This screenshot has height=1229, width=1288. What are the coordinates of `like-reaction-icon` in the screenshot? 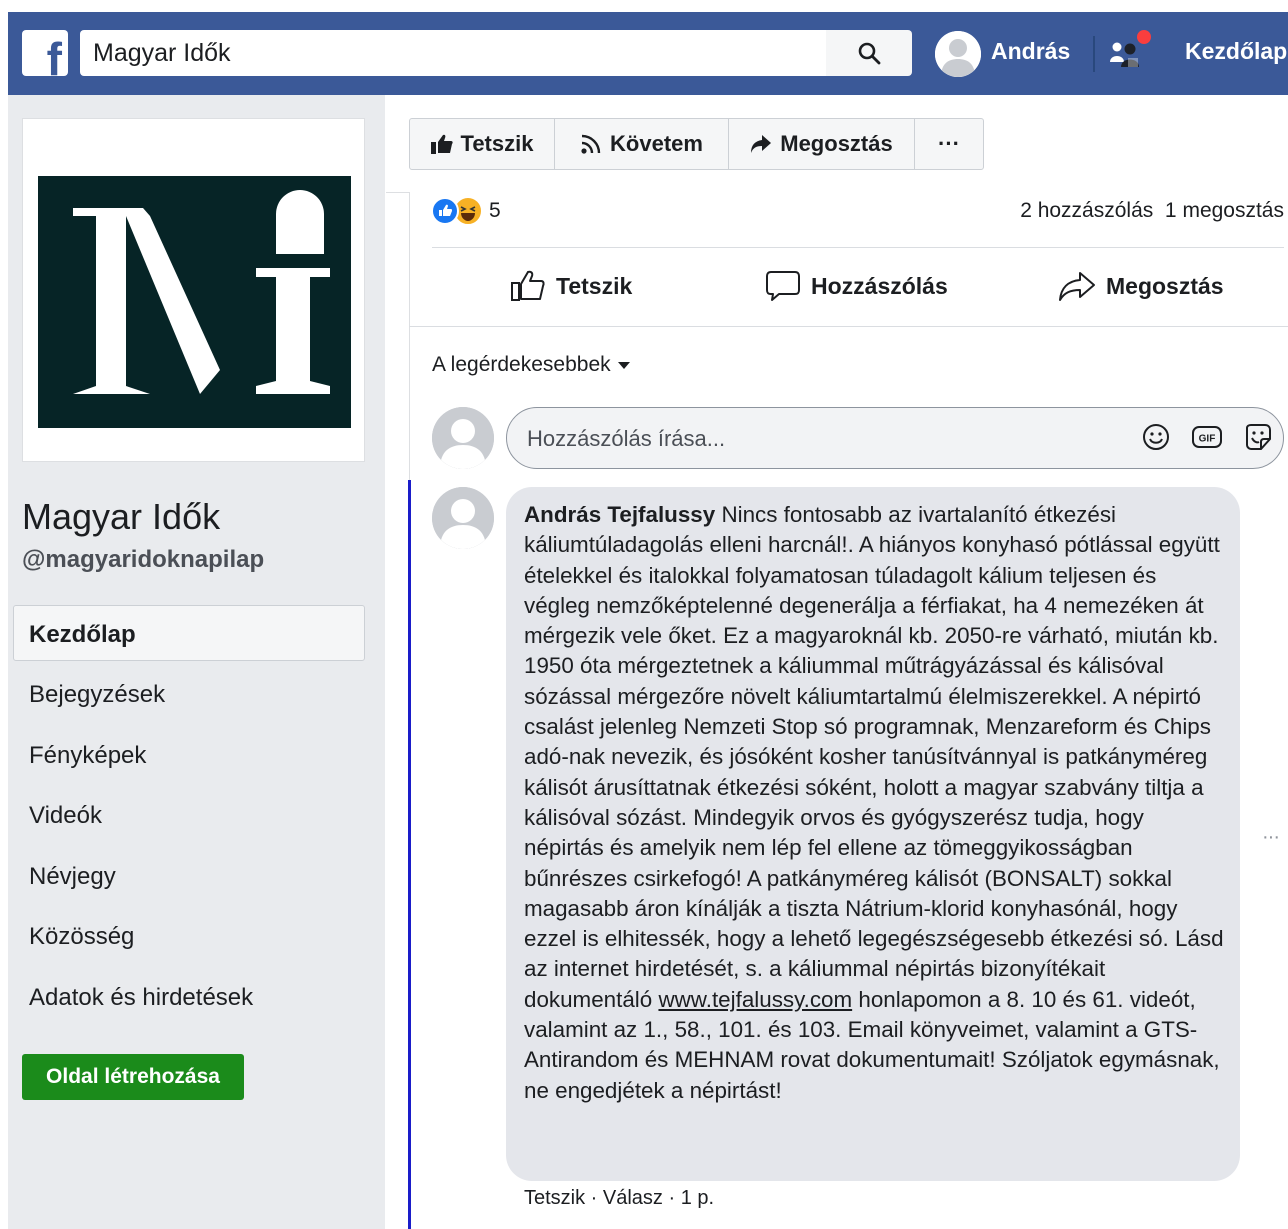 It's located at (445, 211).